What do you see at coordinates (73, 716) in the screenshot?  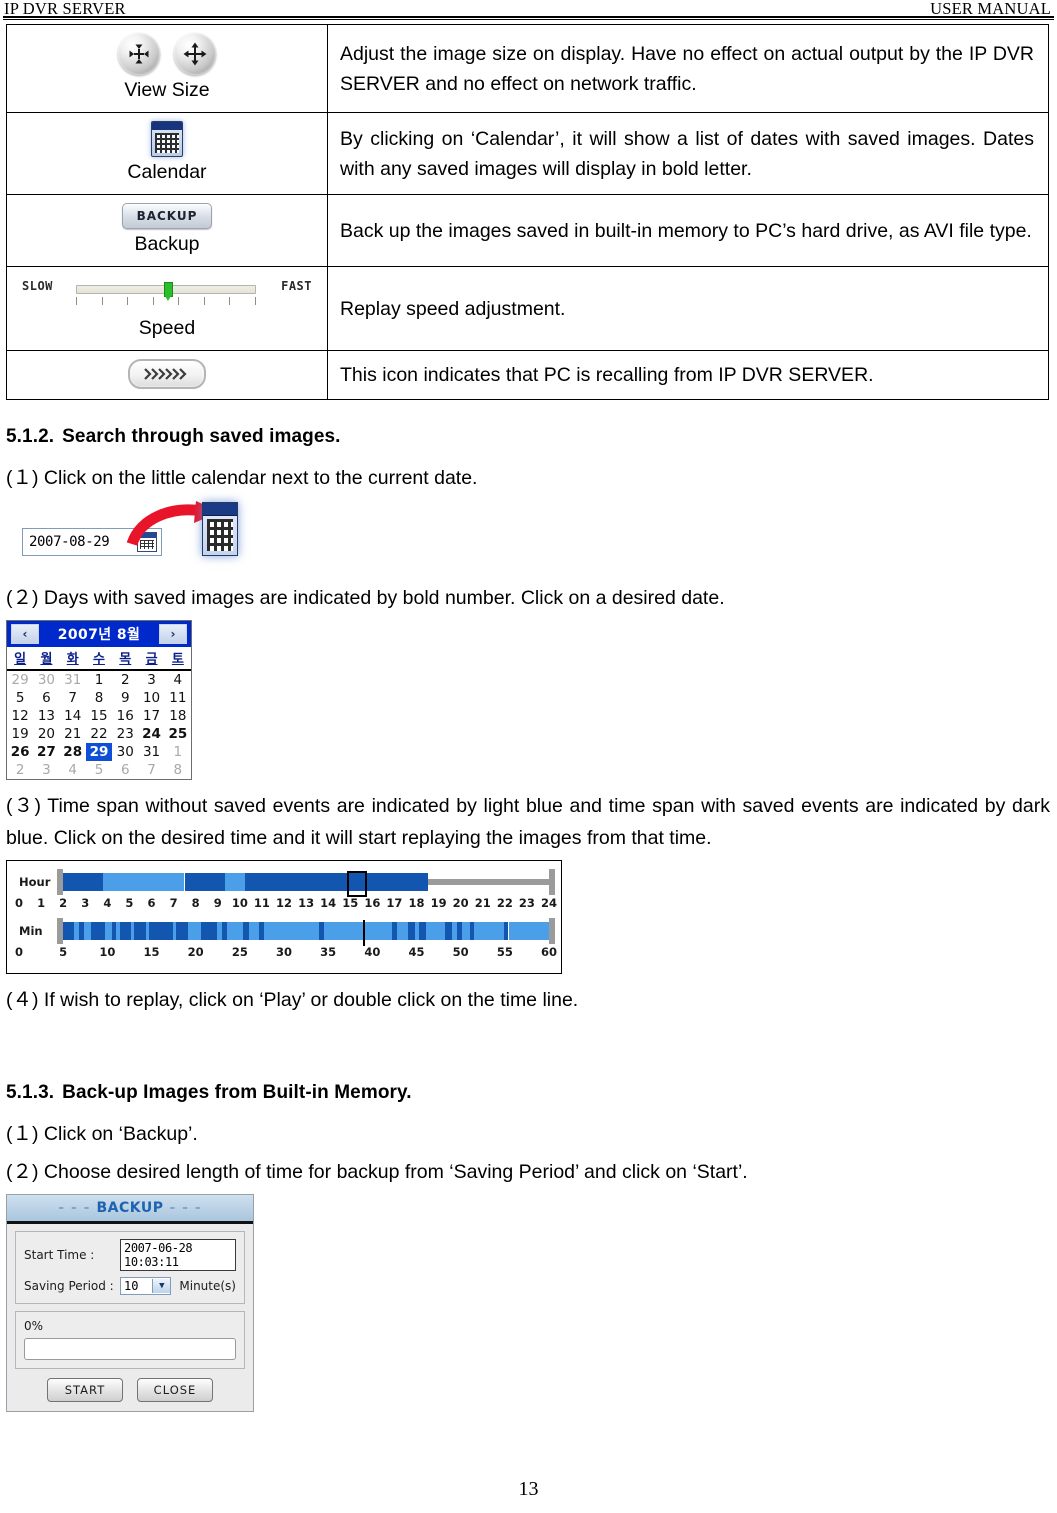 I see `calendar-day: 14` at bounding box center [73, 716].